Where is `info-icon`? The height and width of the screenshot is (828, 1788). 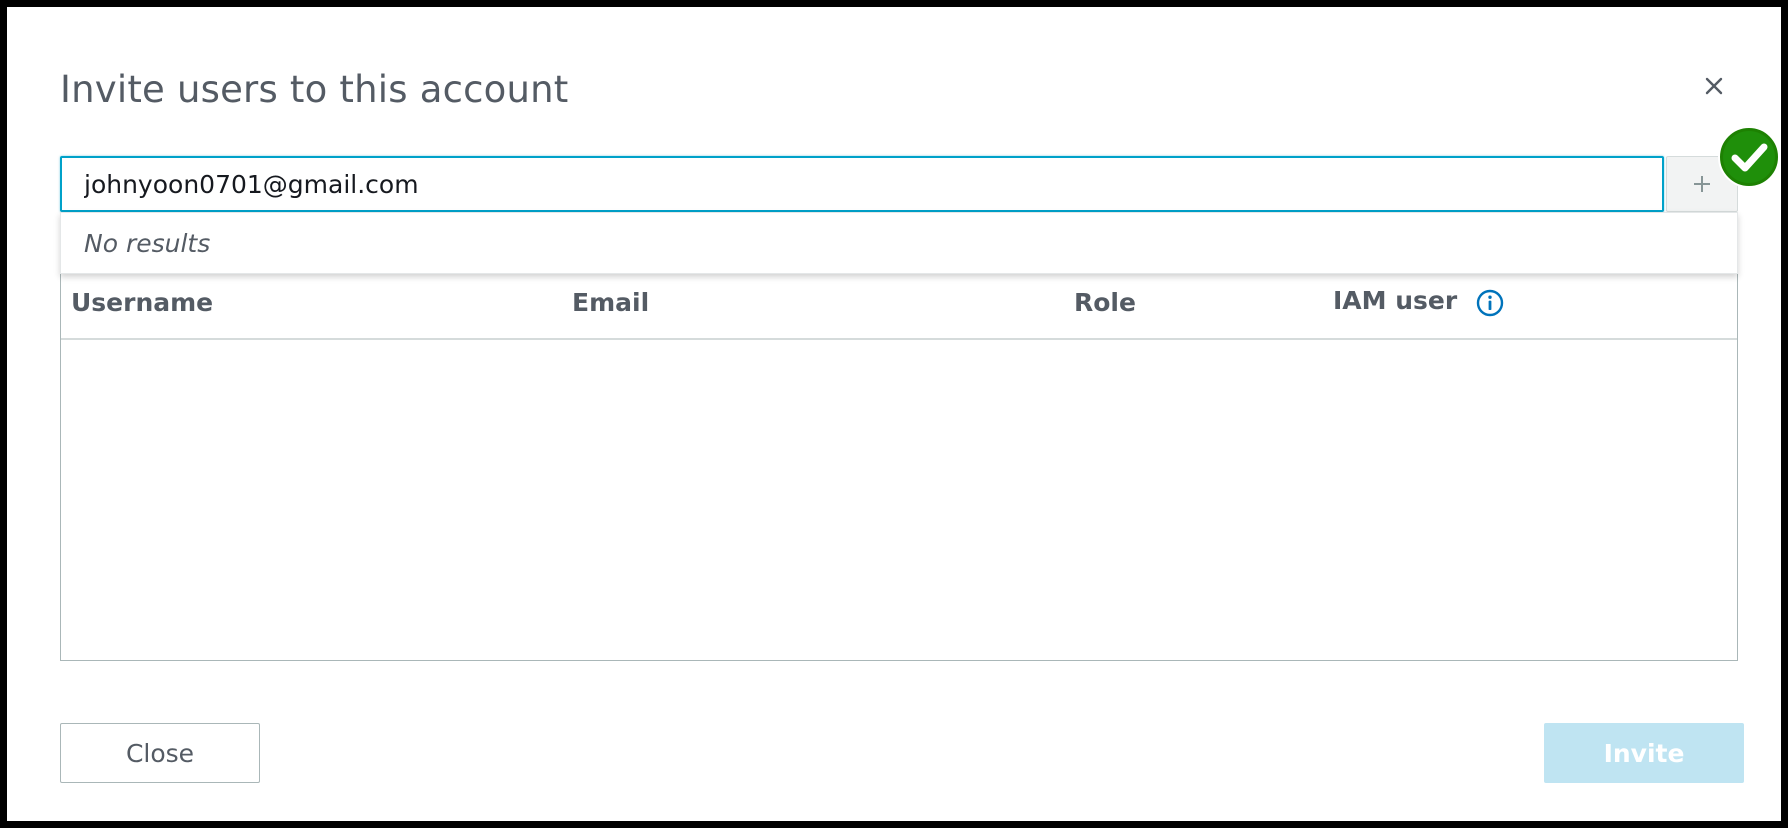
info-icon is located at coordinates (1490, 303).